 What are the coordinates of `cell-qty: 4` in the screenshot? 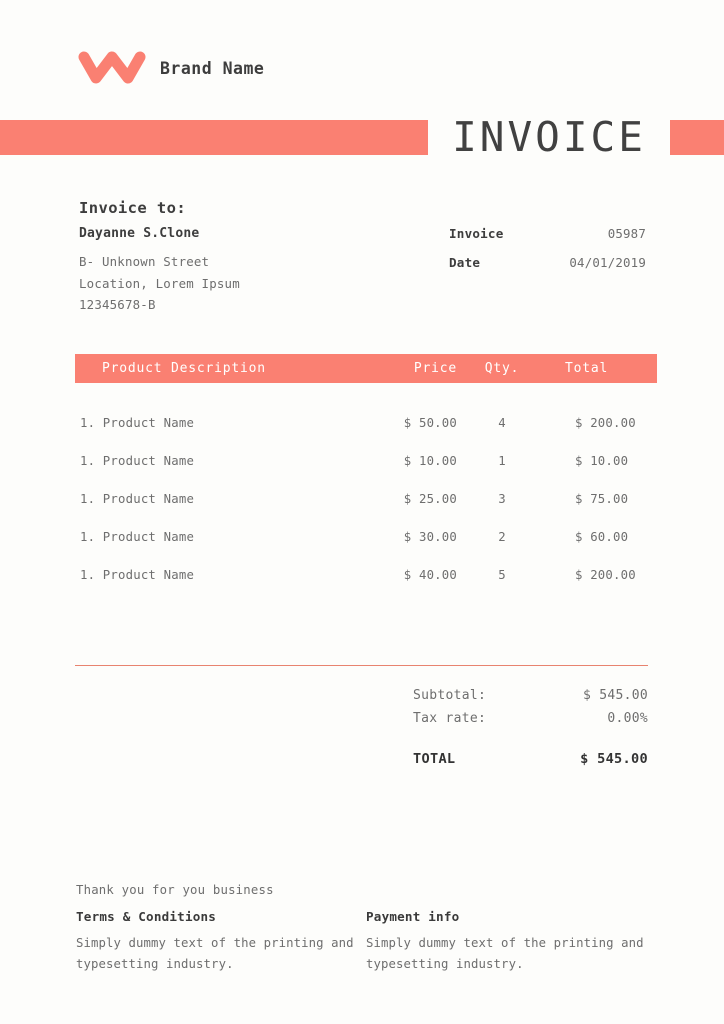 It's located at (502, 423).